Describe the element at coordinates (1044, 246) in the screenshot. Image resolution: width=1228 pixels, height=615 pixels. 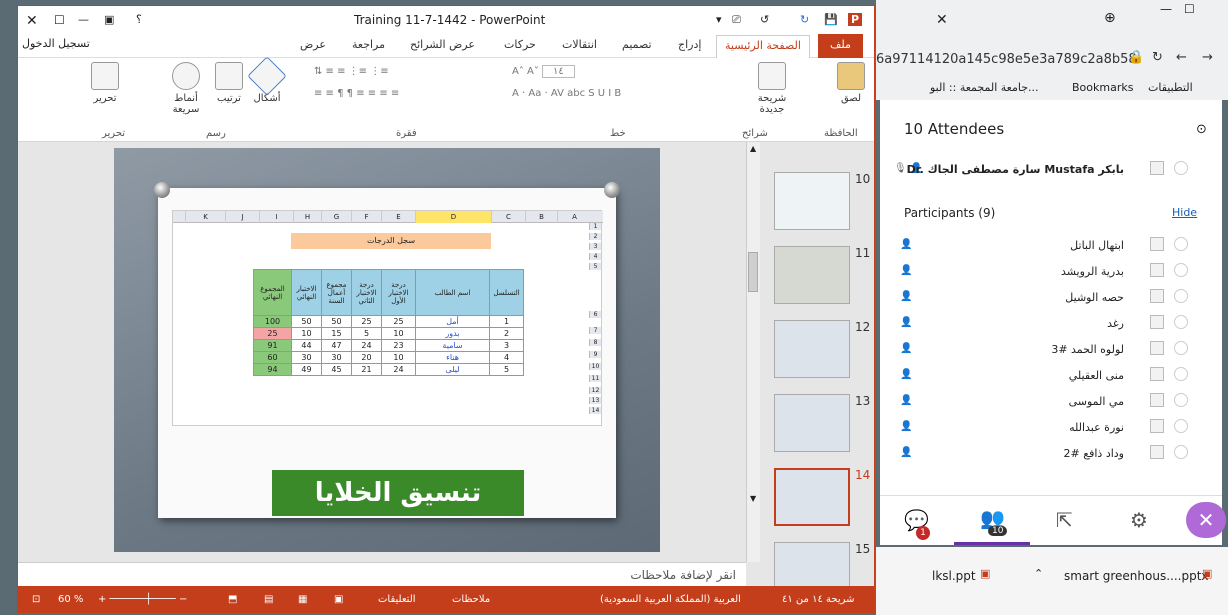
I see `participant-row: 👤 ابتهال الباتل` at that location.